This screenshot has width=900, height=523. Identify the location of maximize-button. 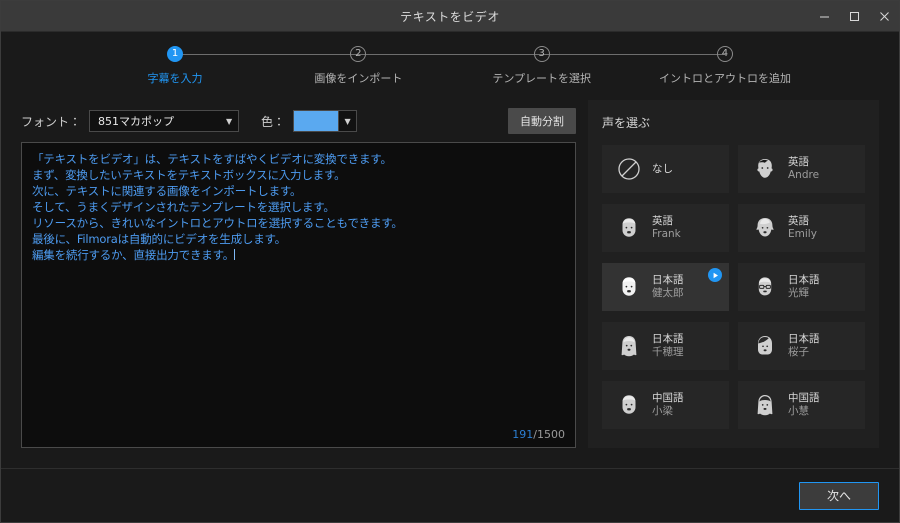
(854, 16).